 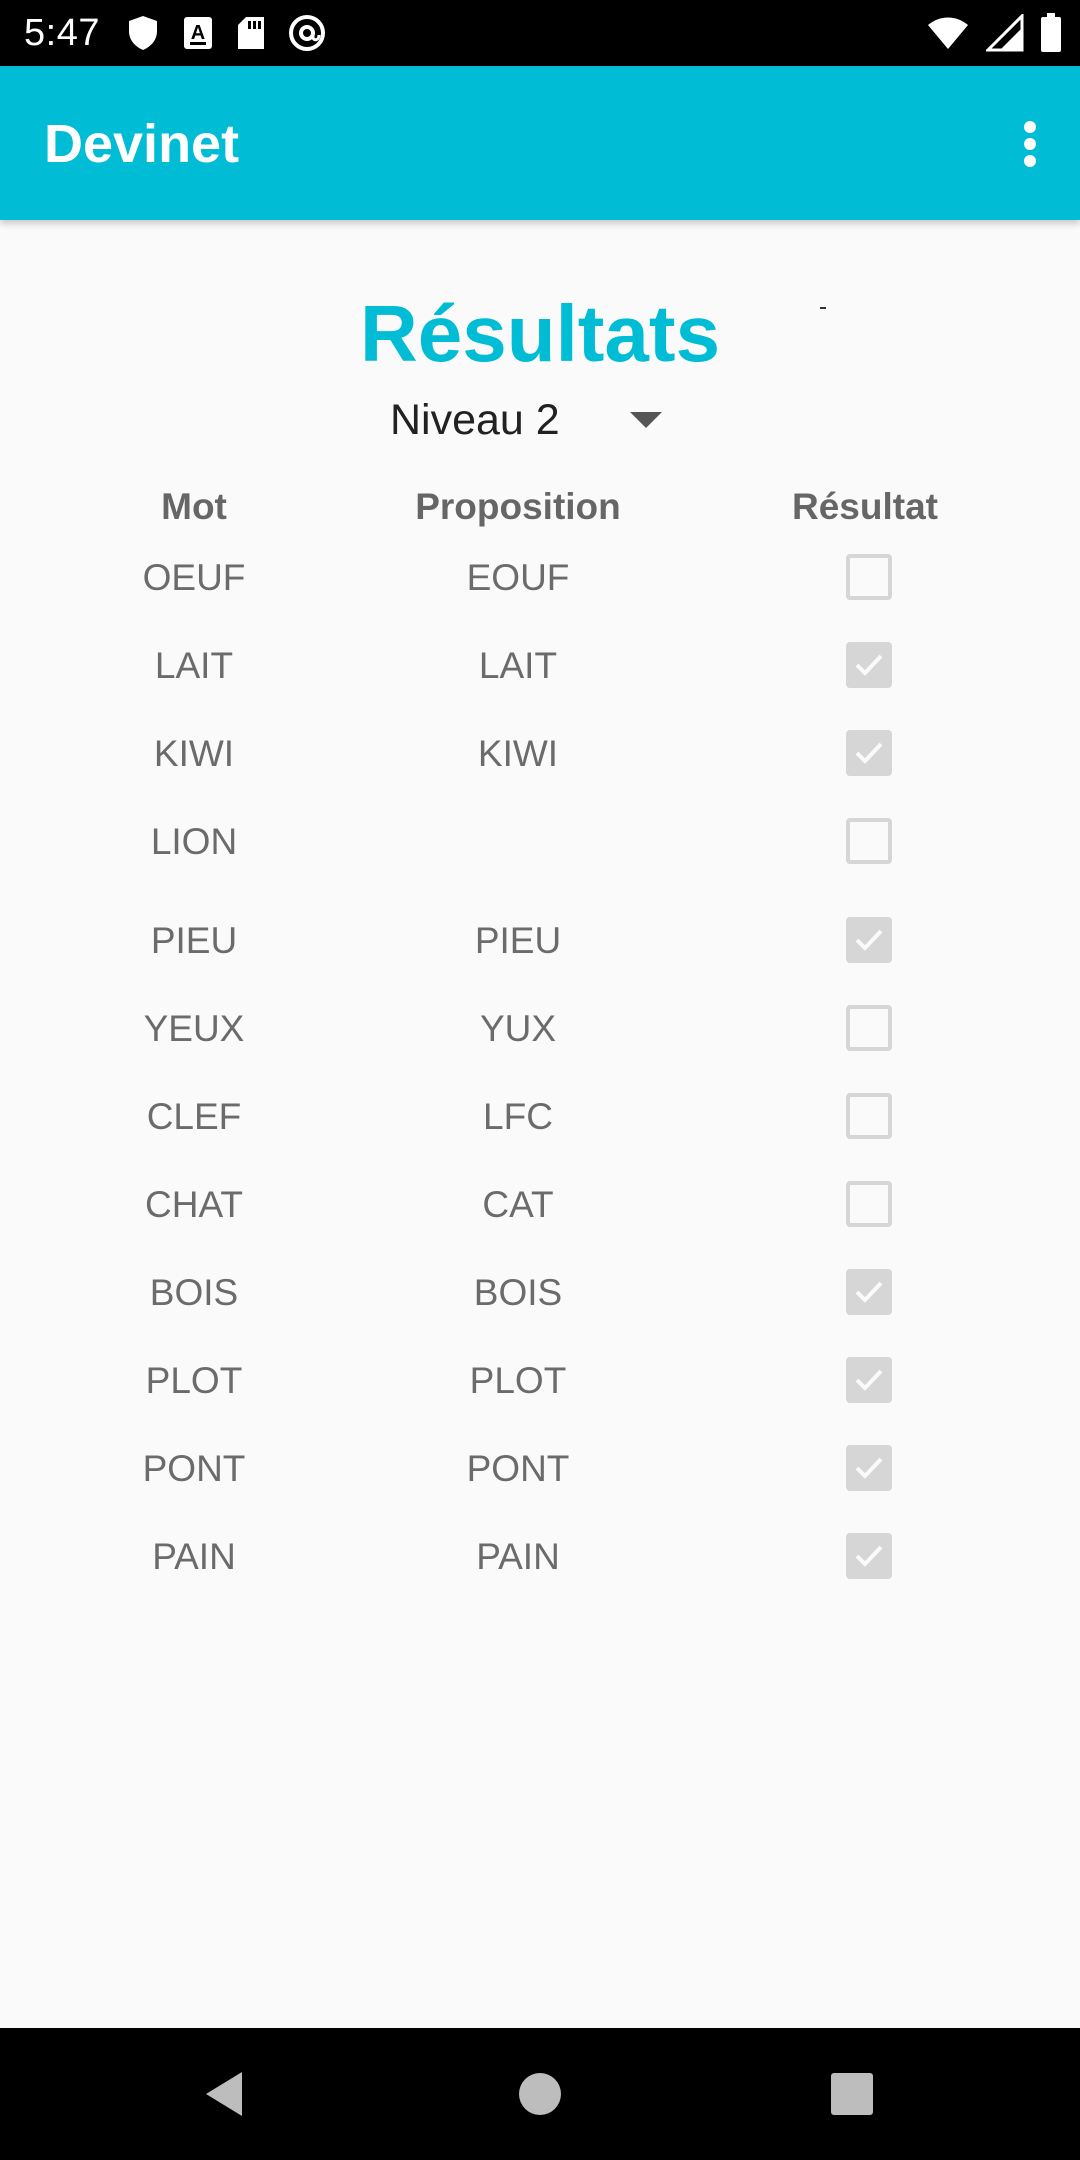 I want to click on svg-text: A, so click(x=198, y=33).